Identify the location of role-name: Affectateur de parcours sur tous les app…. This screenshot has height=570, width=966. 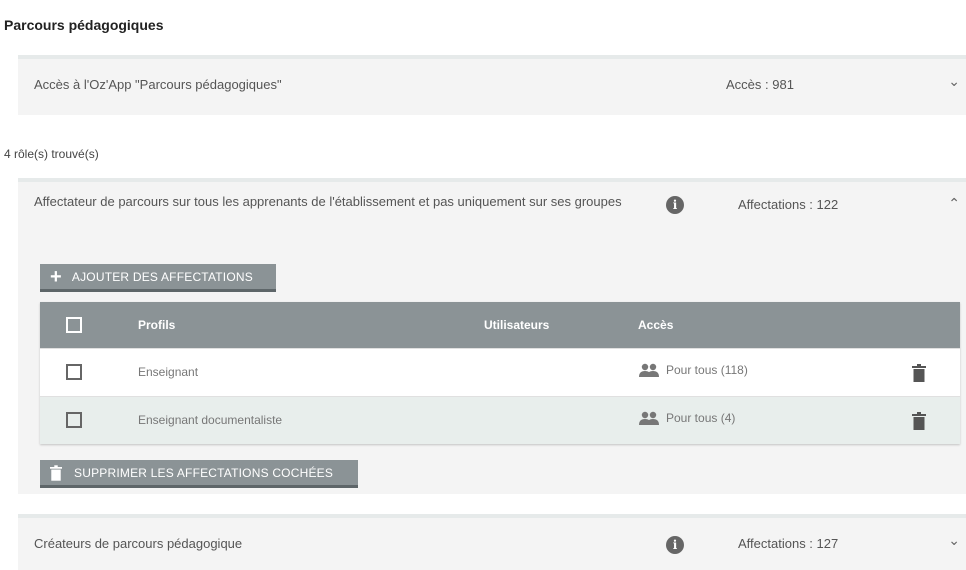
(328, 201).